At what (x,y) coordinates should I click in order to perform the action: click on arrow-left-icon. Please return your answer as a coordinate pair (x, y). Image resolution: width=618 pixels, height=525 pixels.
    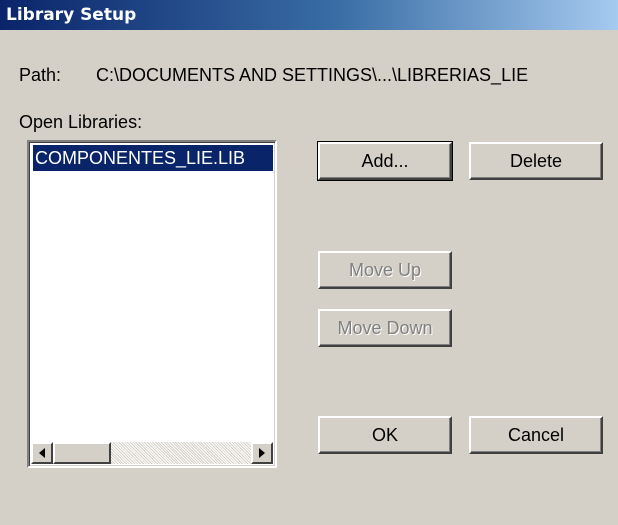
    Looking at the image, I should click on (42, 453).